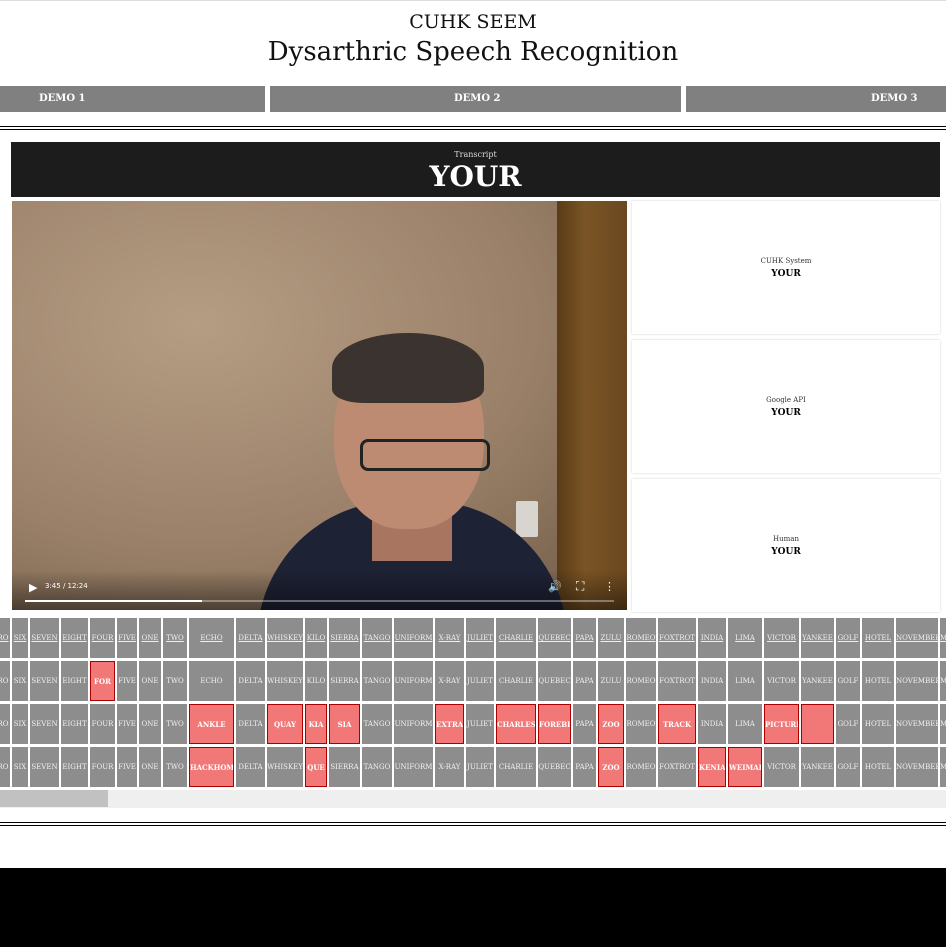 The height and width of the screenshot is (947, 946). What do you see at coordinates (211, 638) in the screenshot?
I see `grid-cell: ECHO` at bounding box center [211, 638].